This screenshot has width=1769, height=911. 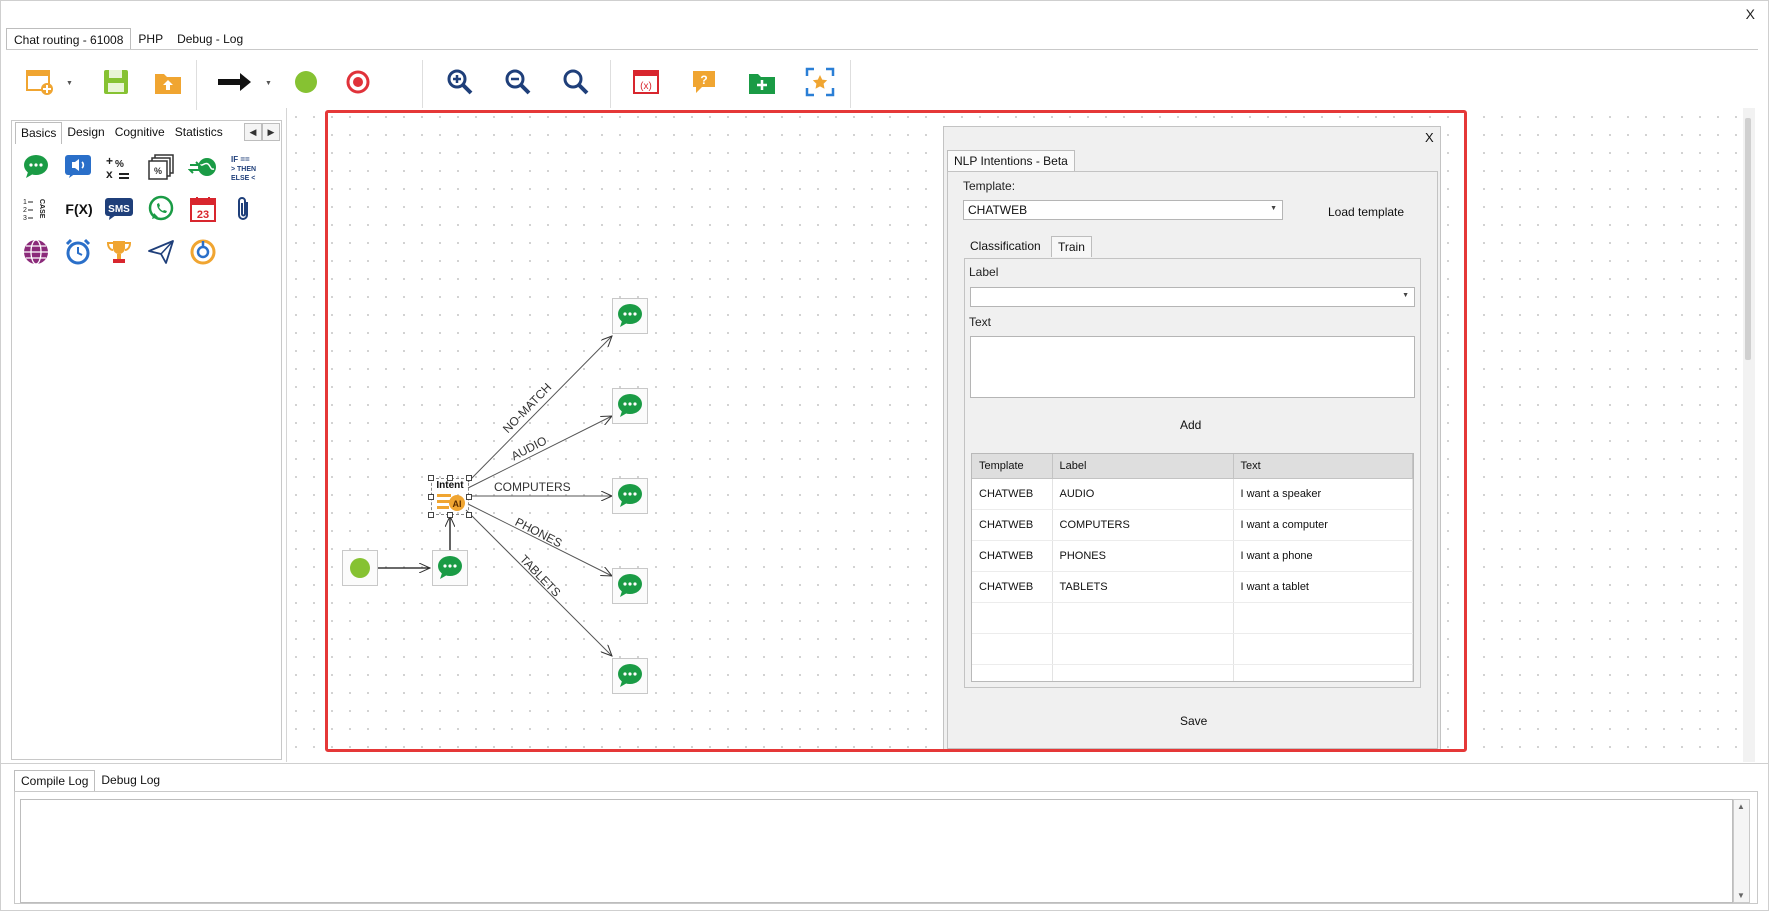 I want to click on chat-node, so click(x=450, y=568).